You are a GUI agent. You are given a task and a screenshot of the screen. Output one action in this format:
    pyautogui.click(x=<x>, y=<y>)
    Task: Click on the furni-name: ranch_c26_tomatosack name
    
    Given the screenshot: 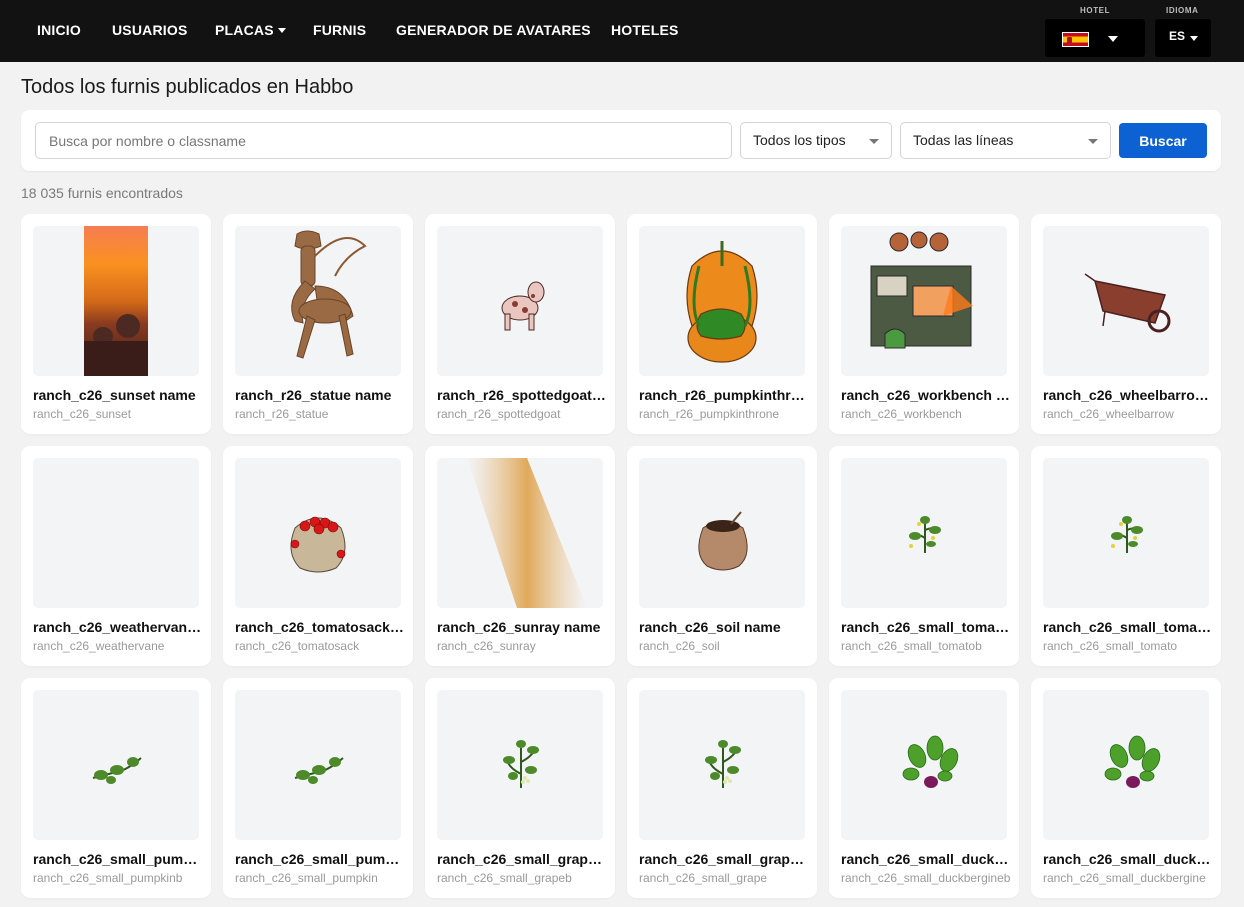 What is the action you would take?
    pyautogui.click(x=320, y=627)
    